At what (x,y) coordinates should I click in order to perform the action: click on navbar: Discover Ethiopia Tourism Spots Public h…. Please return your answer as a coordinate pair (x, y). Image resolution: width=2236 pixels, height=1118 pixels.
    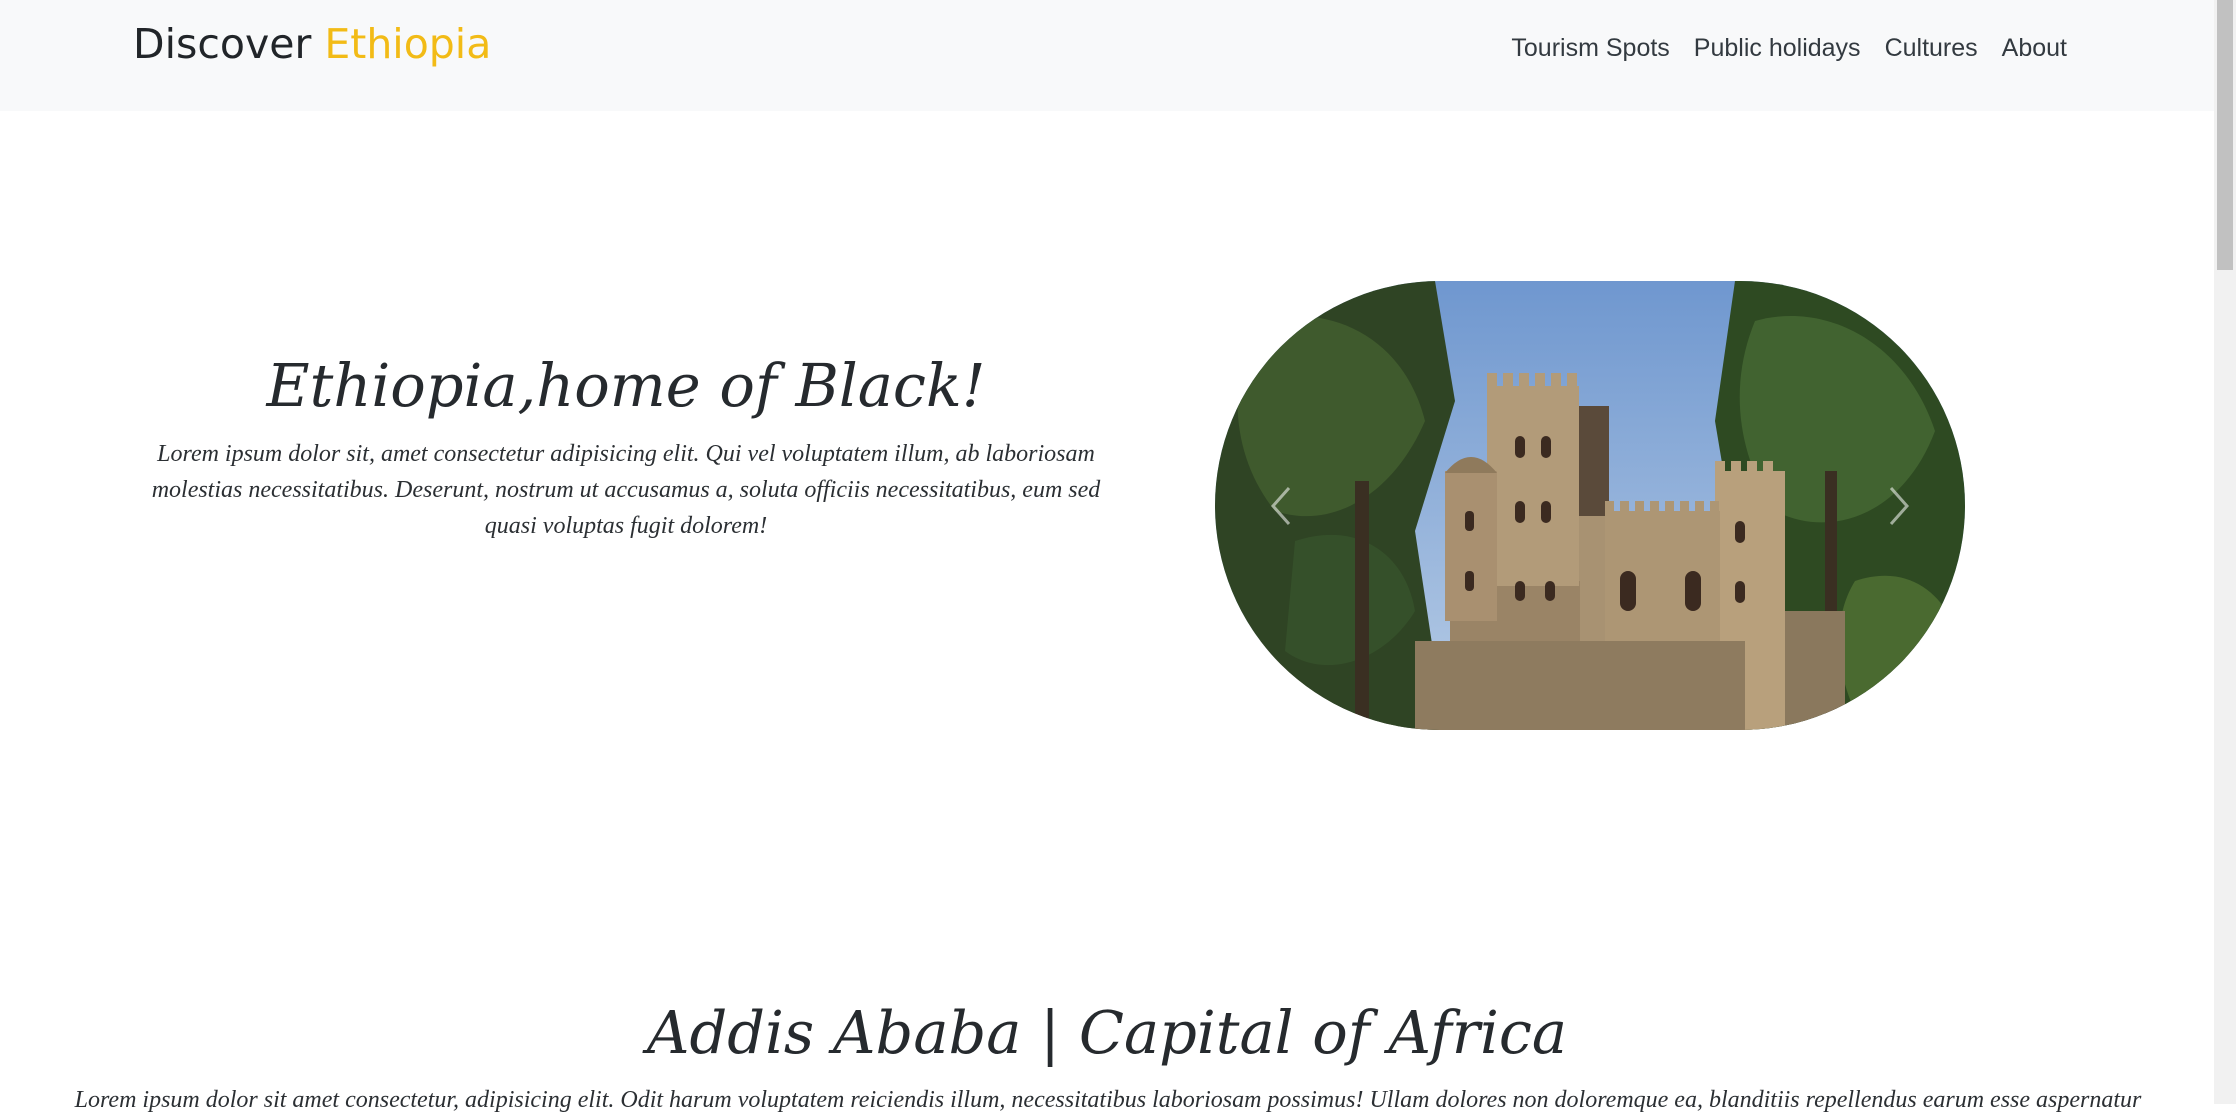
    Looking at the image, I should click on (1107, 55).